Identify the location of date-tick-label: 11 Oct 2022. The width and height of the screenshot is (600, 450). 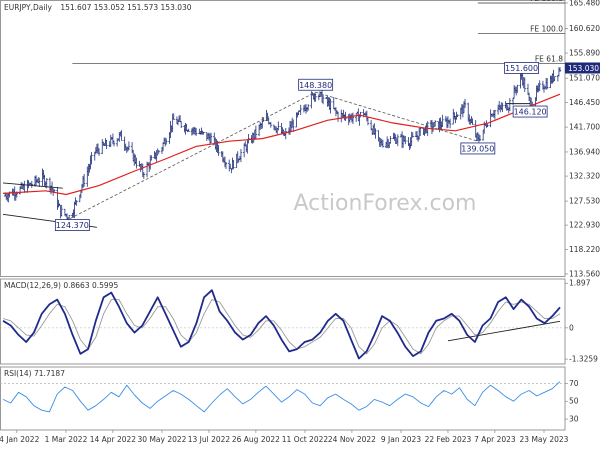
(305, 439).